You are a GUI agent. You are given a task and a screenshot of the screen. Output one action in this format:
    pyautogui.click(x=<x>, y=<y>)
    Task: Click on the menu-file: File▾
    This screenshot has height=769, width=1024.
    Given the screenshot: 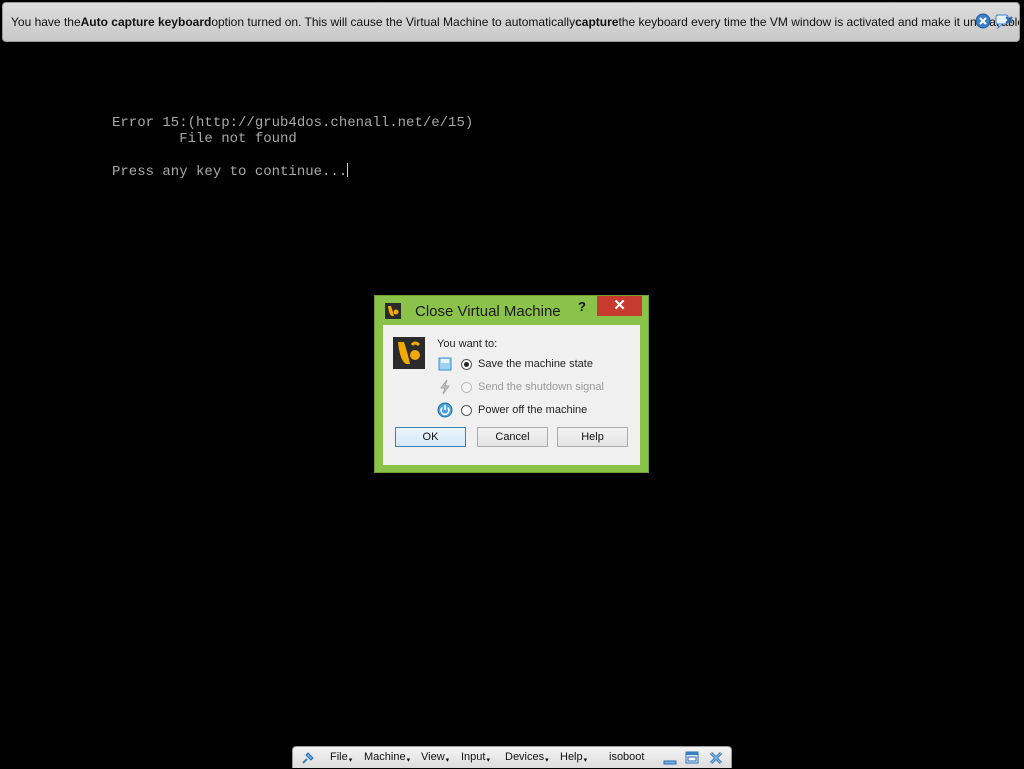 What is the action you would take?
    pyautogui.click(x=341, y=757)
    